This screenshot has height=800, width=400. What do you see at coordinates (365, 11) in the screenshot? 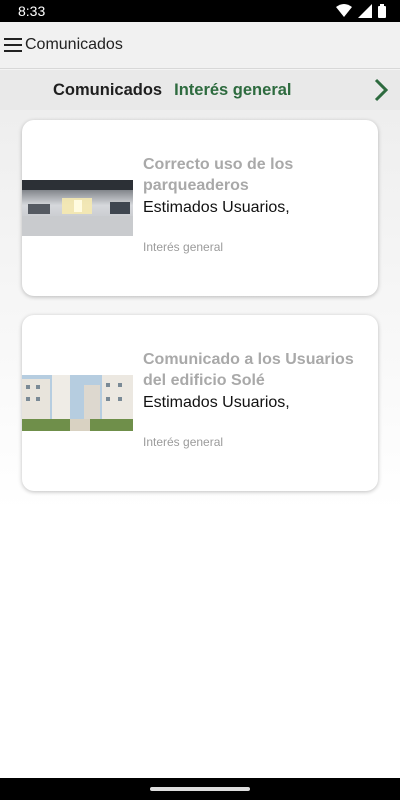
I see `signal-icon` at bounding box center [365, 11].